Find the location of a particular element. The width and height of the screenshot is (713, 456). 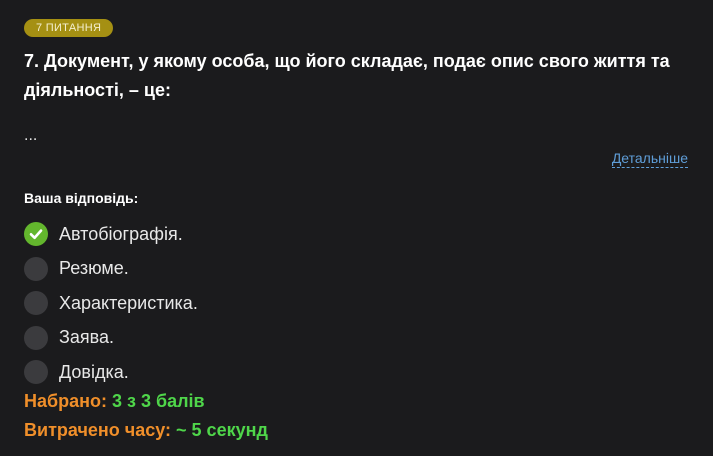

score-label: Набрано: is located at coordinates (65, 401).